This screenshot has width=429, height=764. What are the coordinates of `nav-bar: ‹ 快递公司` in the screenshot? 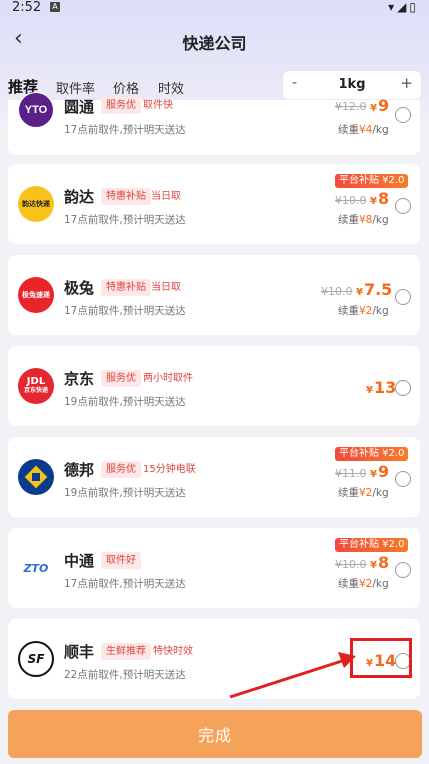 It's located at (214, 40).